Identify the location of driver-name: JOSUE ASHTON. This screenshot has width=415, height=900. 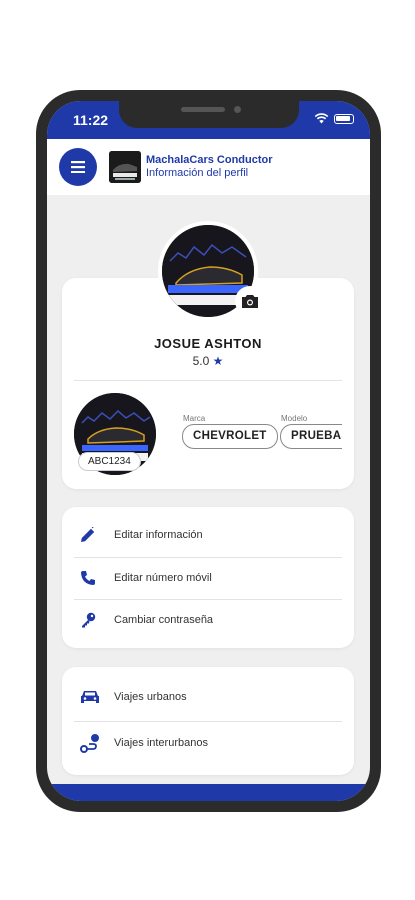
(208, 343).